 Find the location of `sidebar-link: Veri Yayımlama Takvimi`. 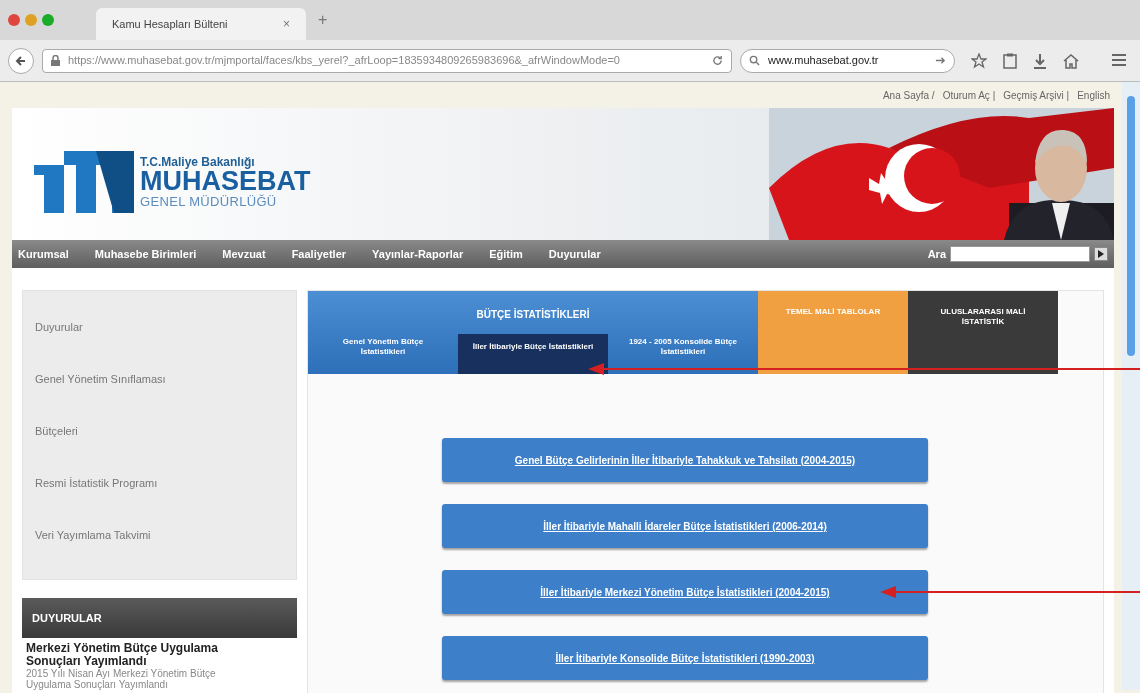

sidebar-link: Veri Yayımlama Takvimi is located at coordinates (159, 535).